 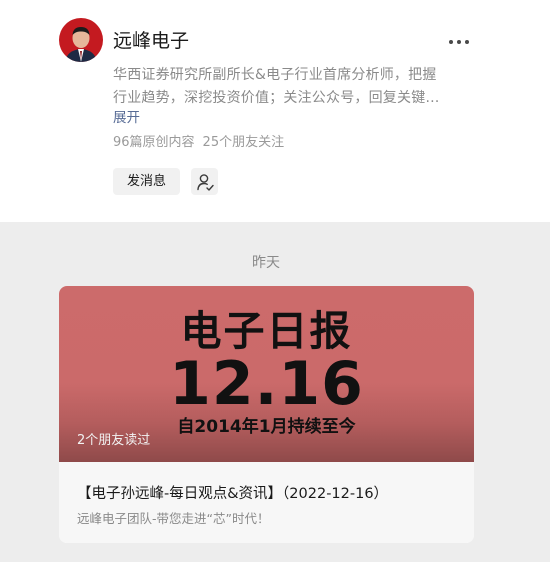 What do you see at coordinates (266, 331) in the screenshot?
I see `cover-title: 电子日报` at bounding box center [266, 331].